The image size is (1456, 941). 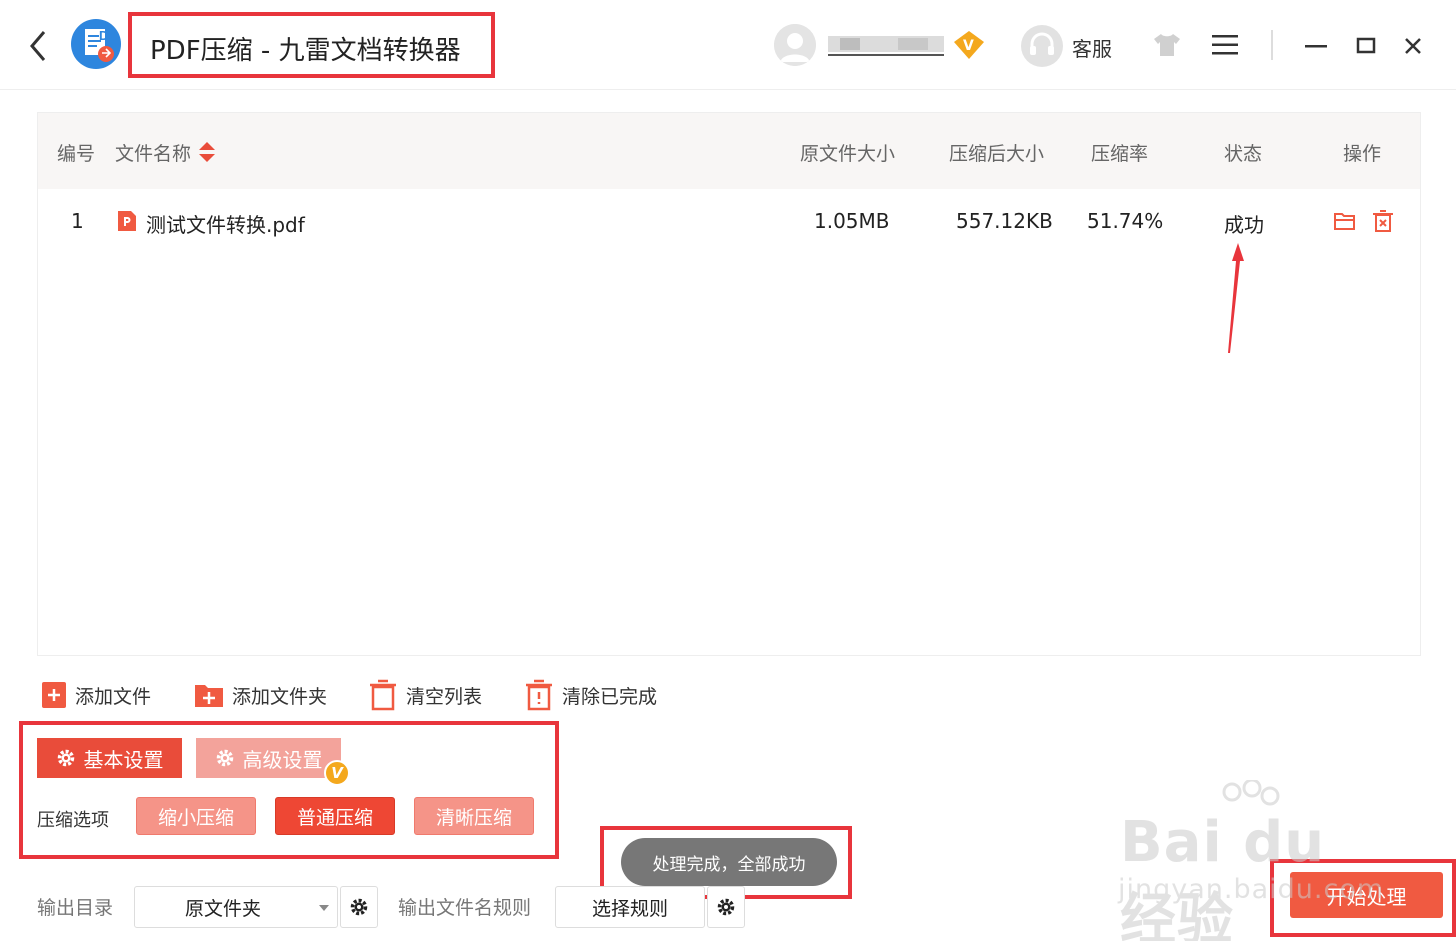 What do you see at coordinates (335, 816) in the screenshot?
I see `option-normal-compress: 普通压缩` at bounding box center [335, 816].